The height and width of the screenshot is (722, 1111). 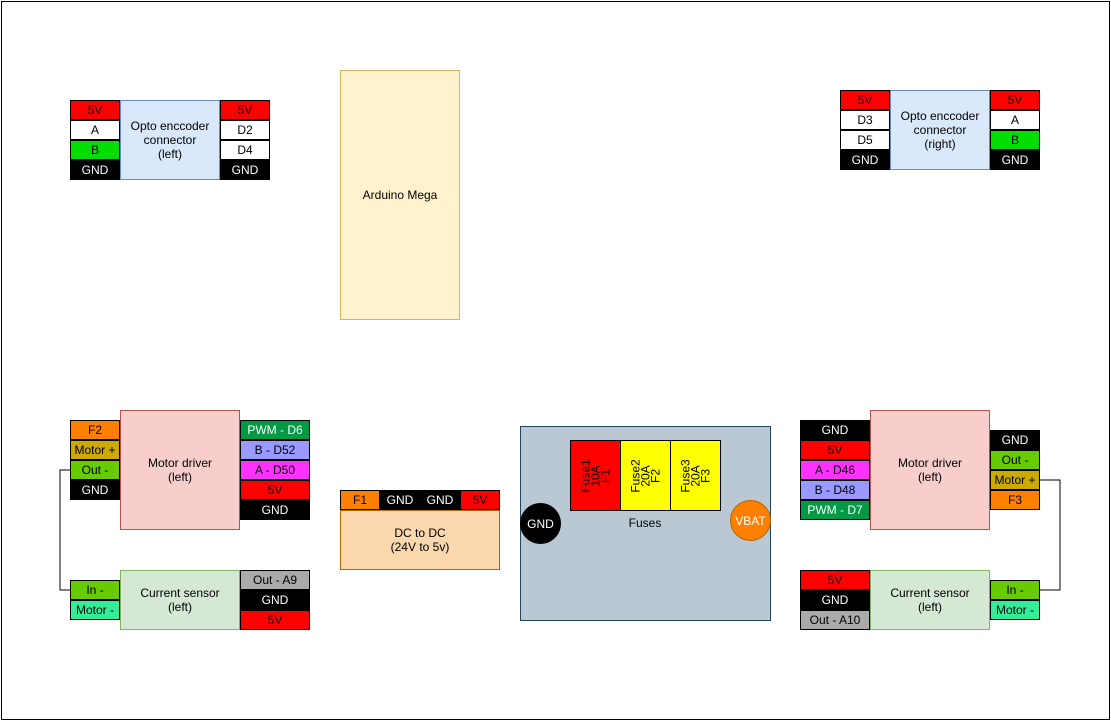 What do you see at coordinates (1015, 100) in the screenshot?
I see `opto-right-pin-5v: 5V` at bounding box center [1015, 100].